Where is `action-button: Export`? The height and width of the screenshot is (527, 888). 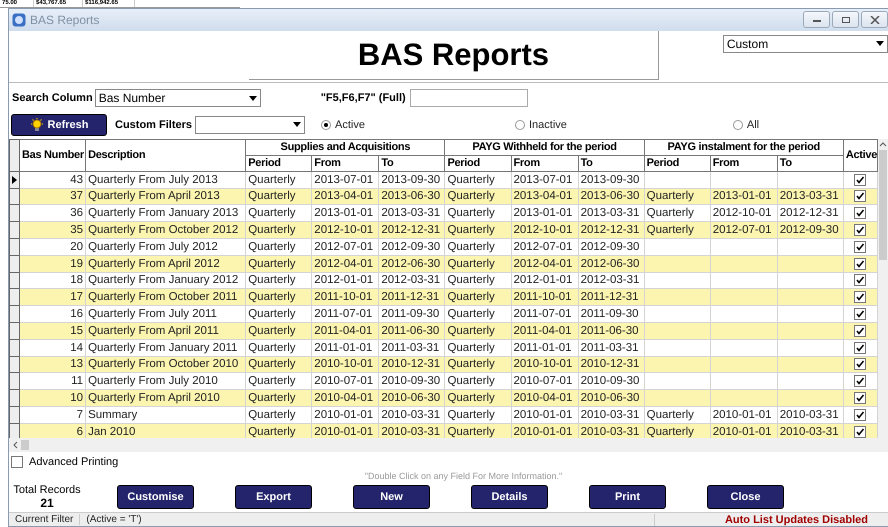 action-button: Export is located at coordinates (273, 497).